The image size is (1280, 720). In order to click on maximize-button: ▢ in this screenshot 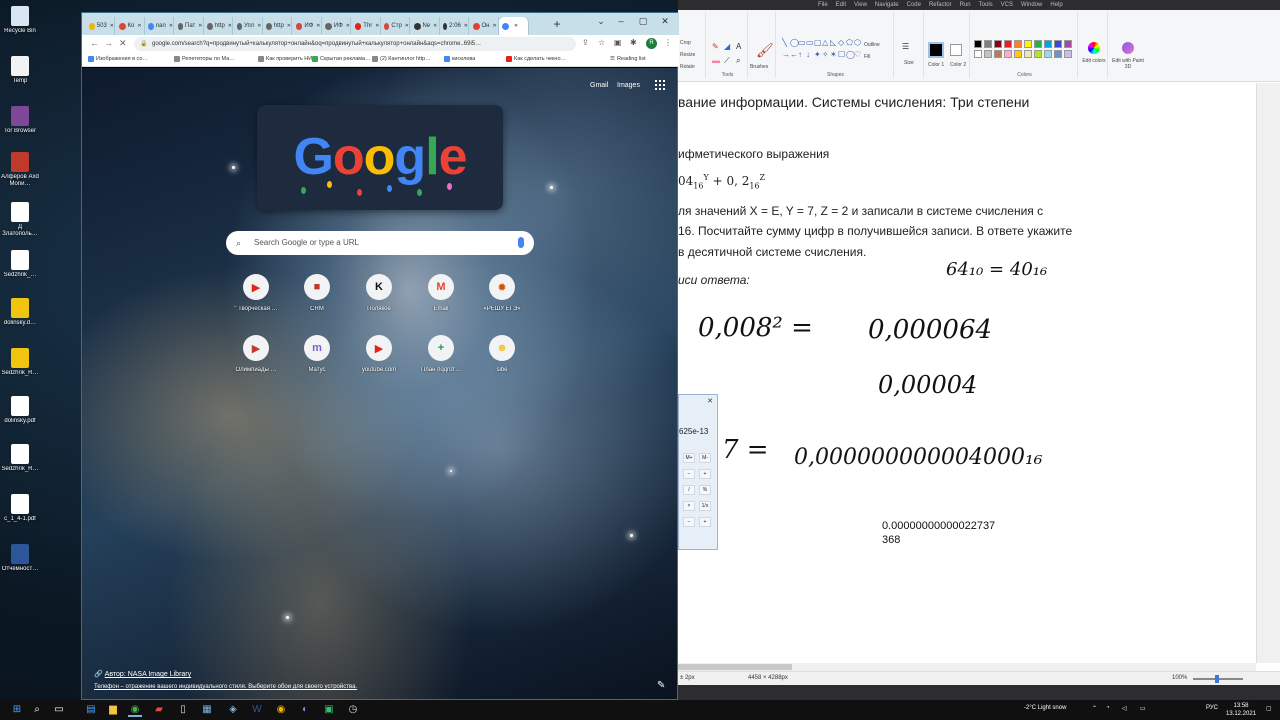, I will do `click(643, 21)`.